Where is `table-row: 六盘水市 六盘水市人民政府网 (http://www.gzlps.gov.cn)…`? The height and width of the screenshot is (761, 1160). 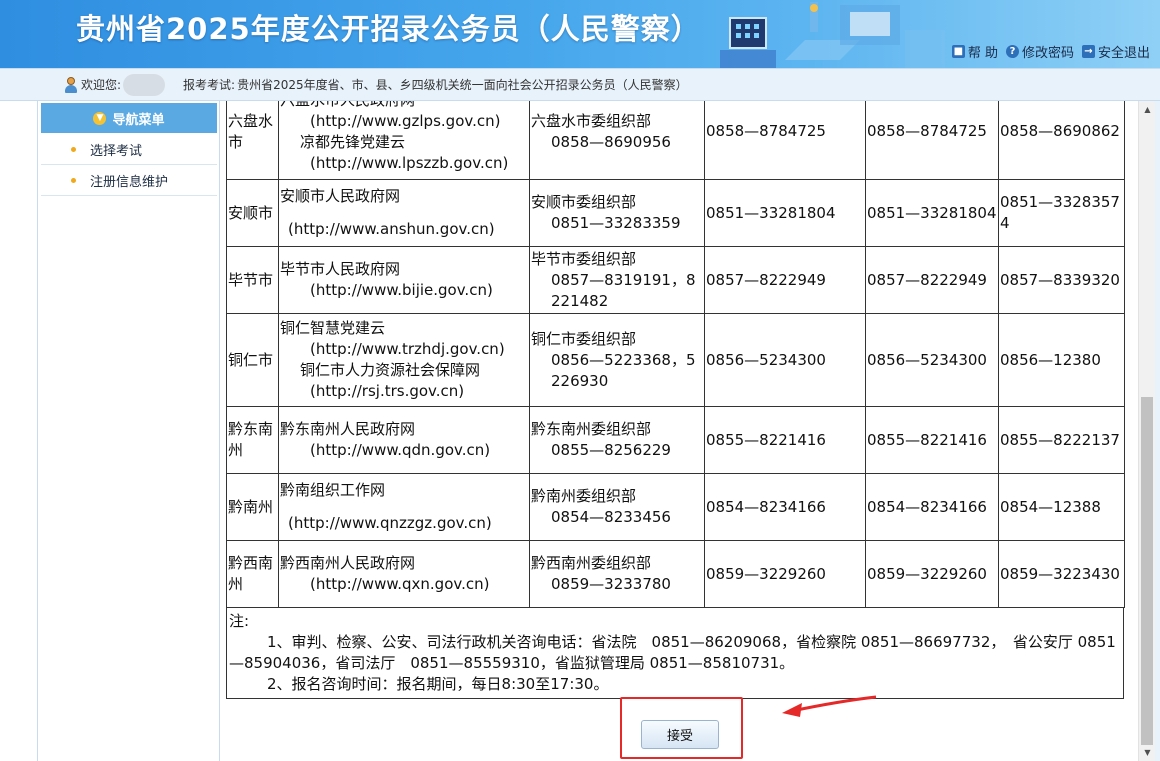 table-row: 六盘水市 六盘水市人民政府网 (http://www.gzlps.gov.cn)… is located at coordinates (675, 140).